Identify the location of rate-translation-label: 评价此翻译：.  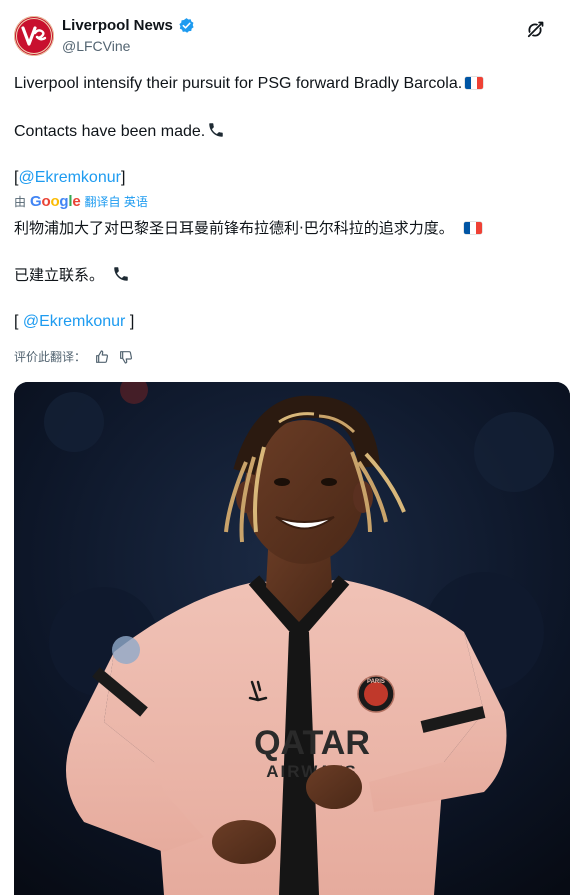
(50, 357).